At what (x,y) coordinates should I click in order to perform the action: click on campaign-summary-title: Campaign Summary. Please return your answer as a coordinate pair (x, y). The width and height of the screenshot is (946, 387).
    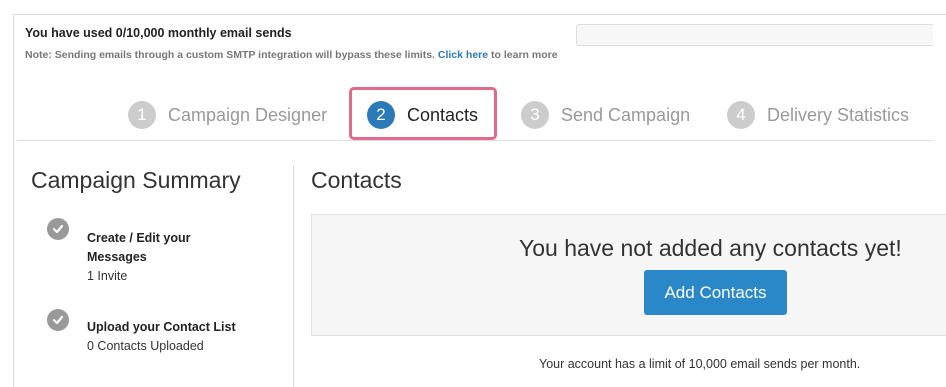
    Looking at the image, I should click on (136, 180).